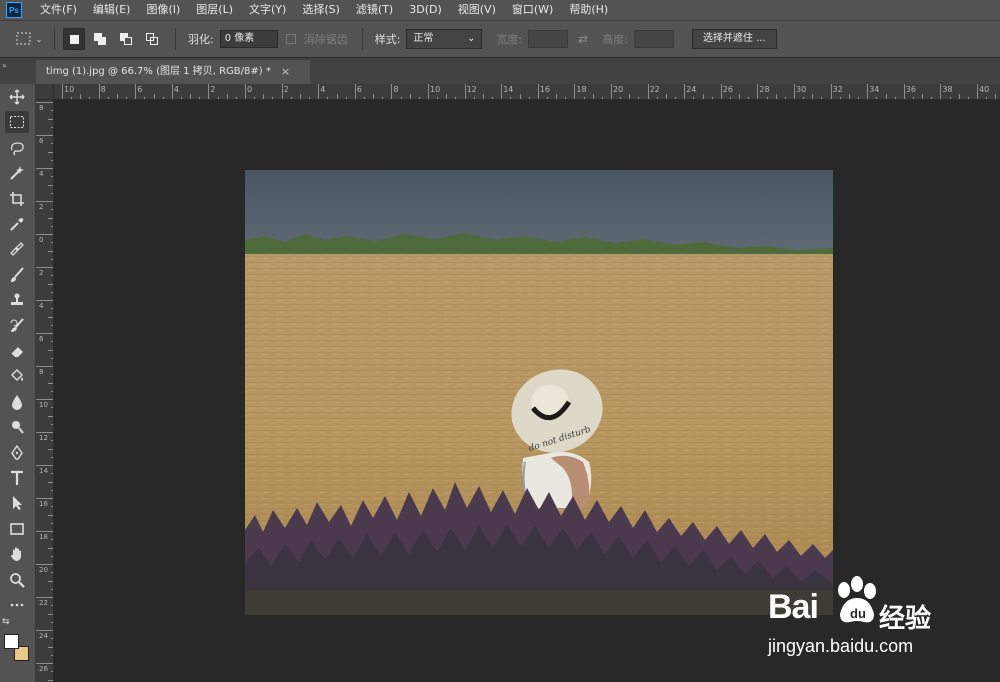 The height and width of the screenshot is (682, 1000). Describe the element at coordinates (58, 10) in the screenshot. I see `menu-file: 文件(F)` at that location.